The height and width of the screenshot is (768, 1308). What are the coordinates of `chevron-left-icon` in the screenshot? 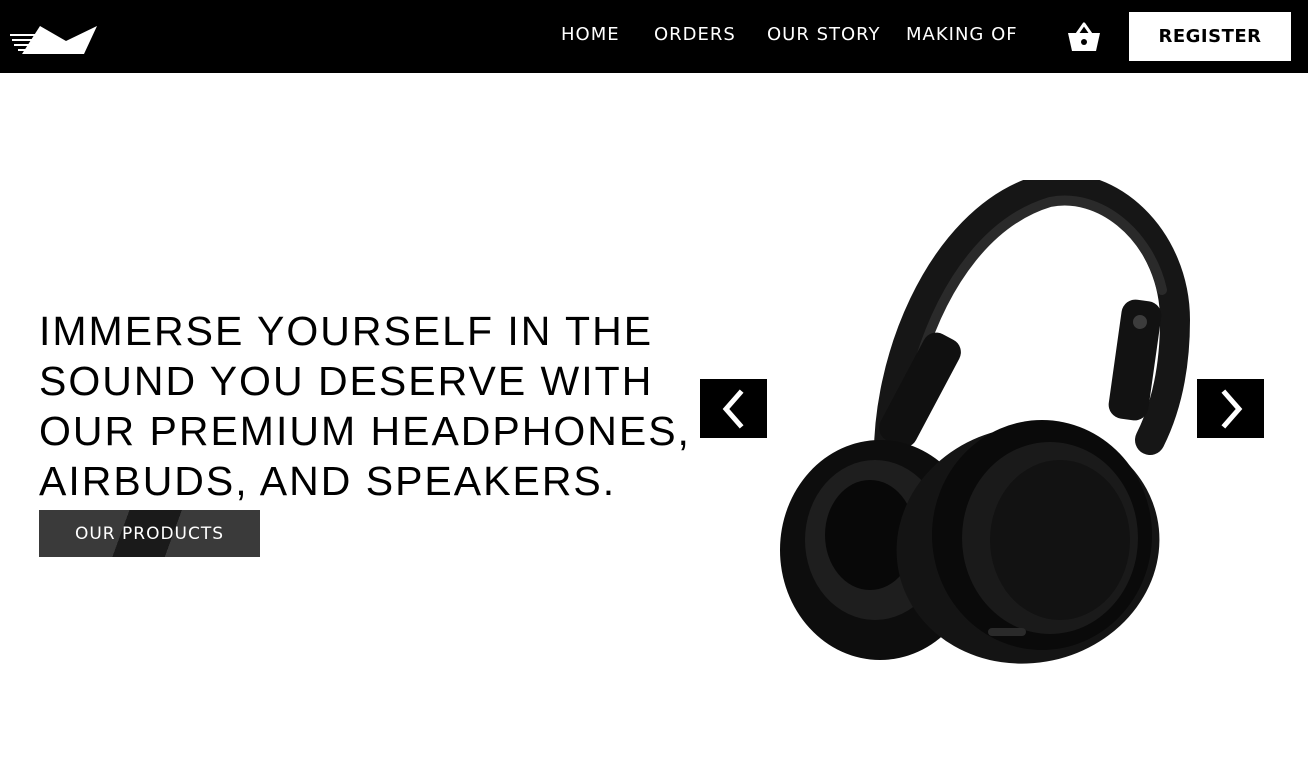 It's located at (733, 408).